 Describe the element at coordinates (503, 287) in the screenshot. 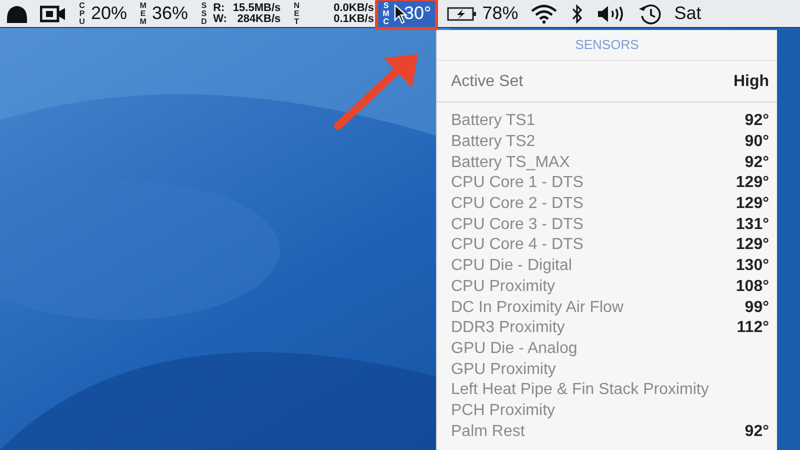

I see `sensor-name: CPU Proximity` at that location.